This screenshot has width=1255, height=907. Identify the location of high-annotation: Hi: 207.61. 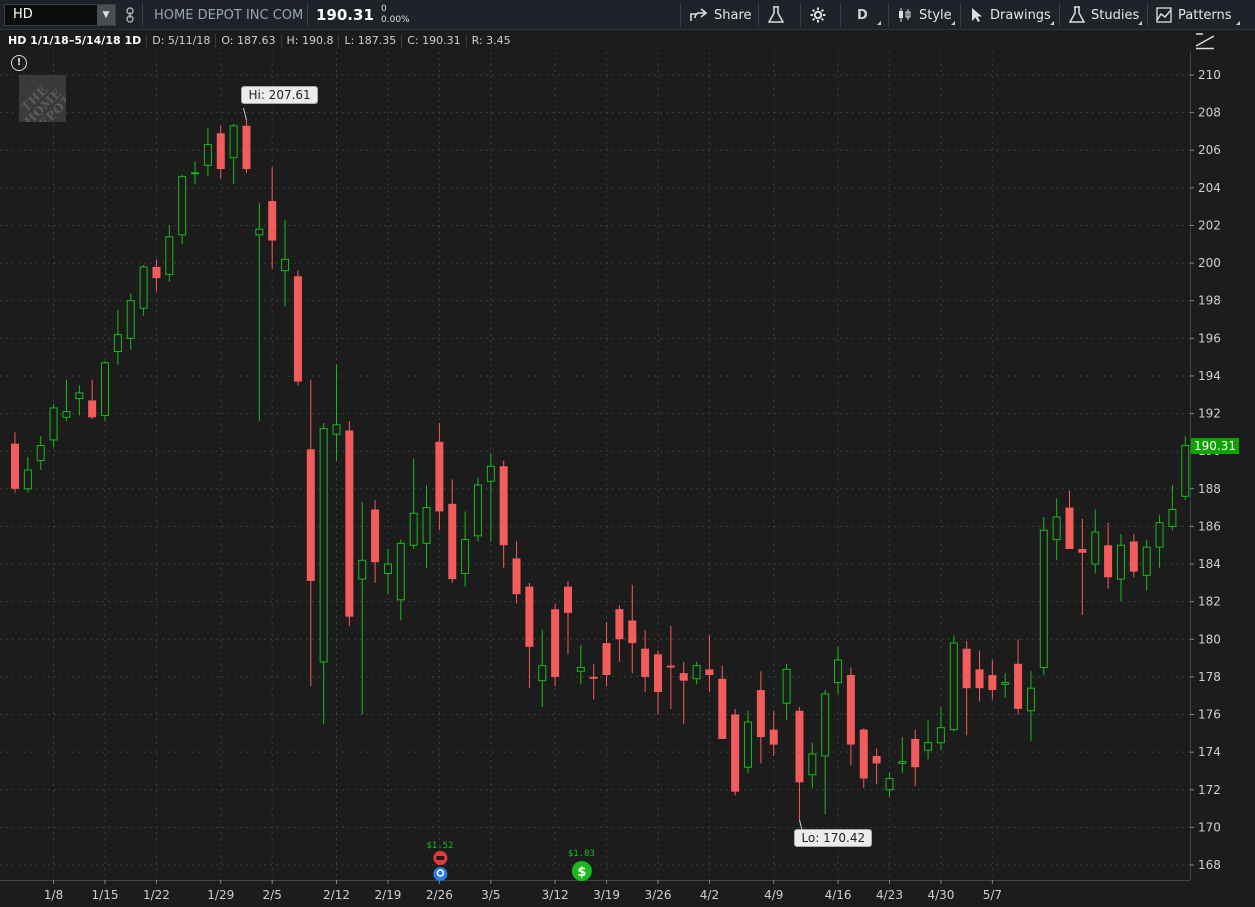
(279, 95).